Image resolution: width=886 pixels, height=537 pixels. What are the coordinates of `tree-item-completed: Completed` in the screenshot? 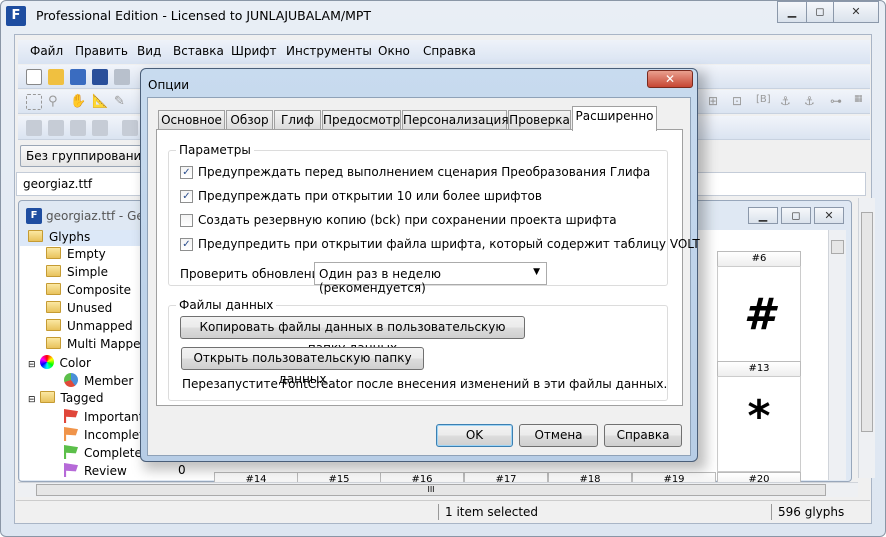 It's located at (106, 452).